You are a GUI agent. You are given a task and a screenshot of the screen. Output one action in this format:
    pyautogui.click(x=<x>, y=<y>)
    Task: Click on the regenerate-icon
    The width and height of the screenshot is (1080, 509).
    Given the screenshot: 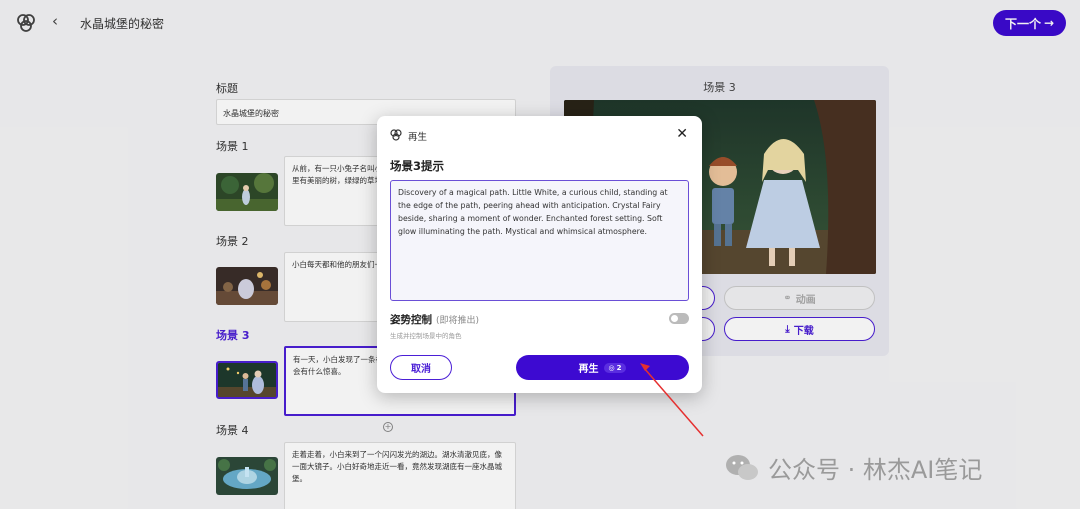 What is the action you would take?
    pyautogui.click(x=396, y=135)
    